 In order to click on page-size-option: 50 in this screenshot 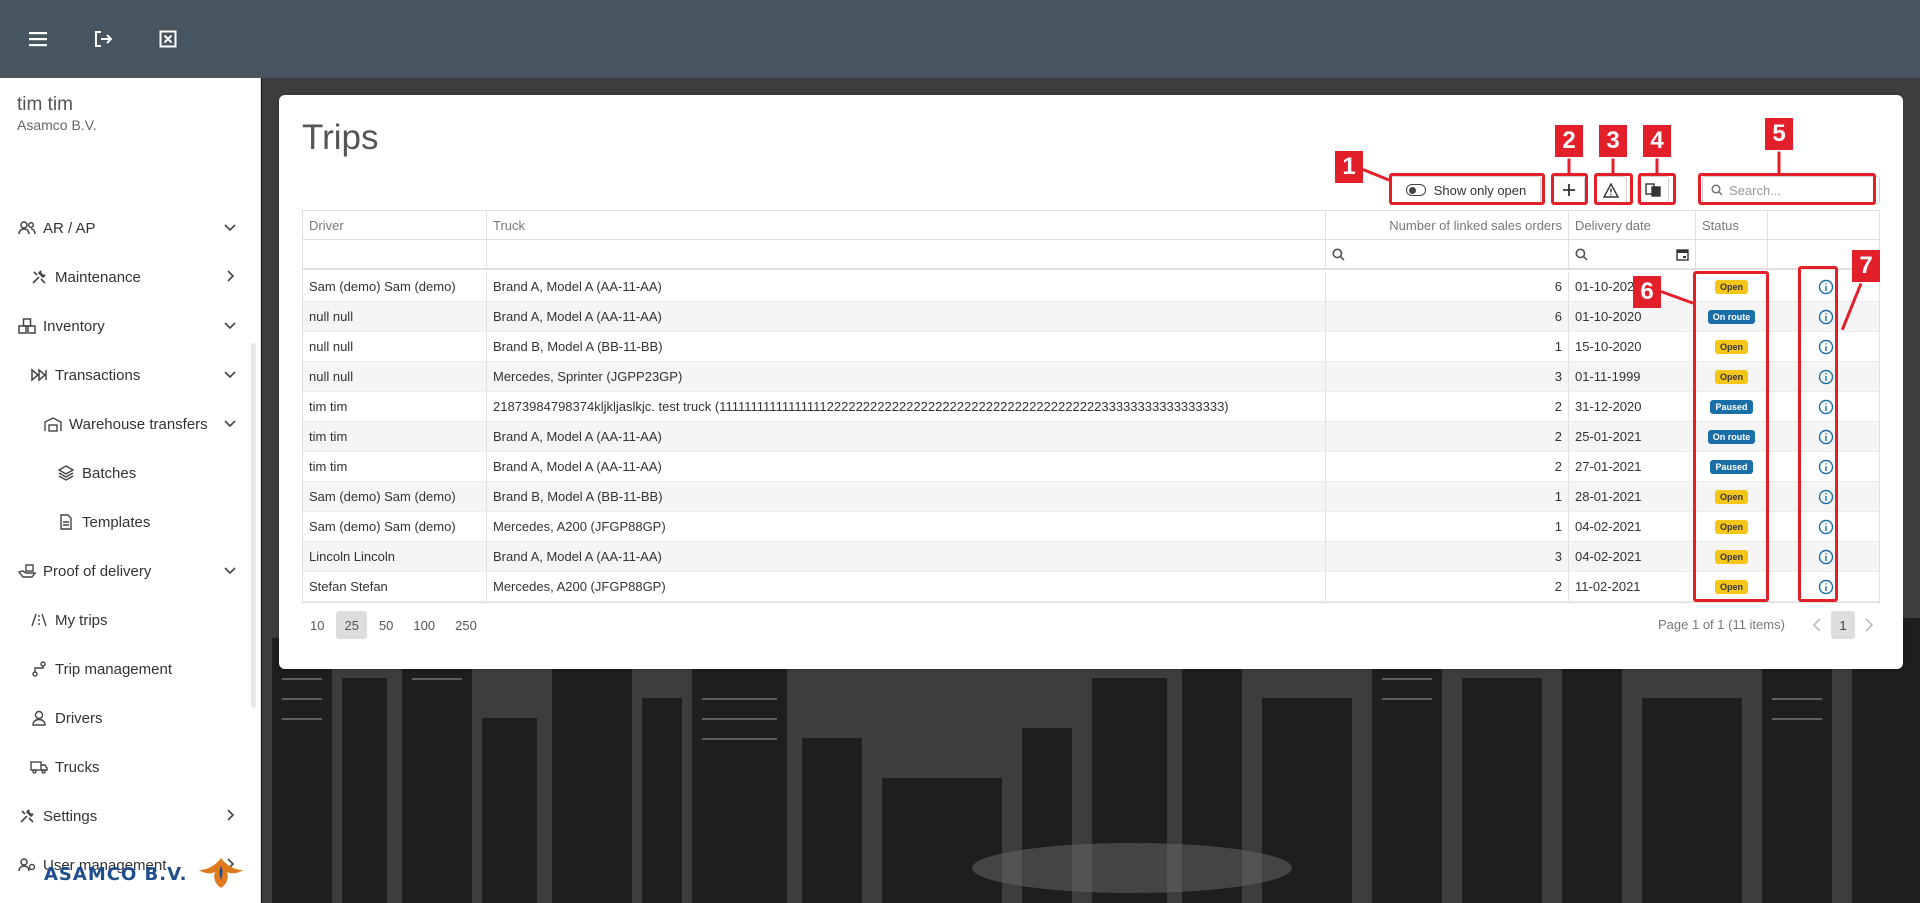, I will do `click(386, 625)`.